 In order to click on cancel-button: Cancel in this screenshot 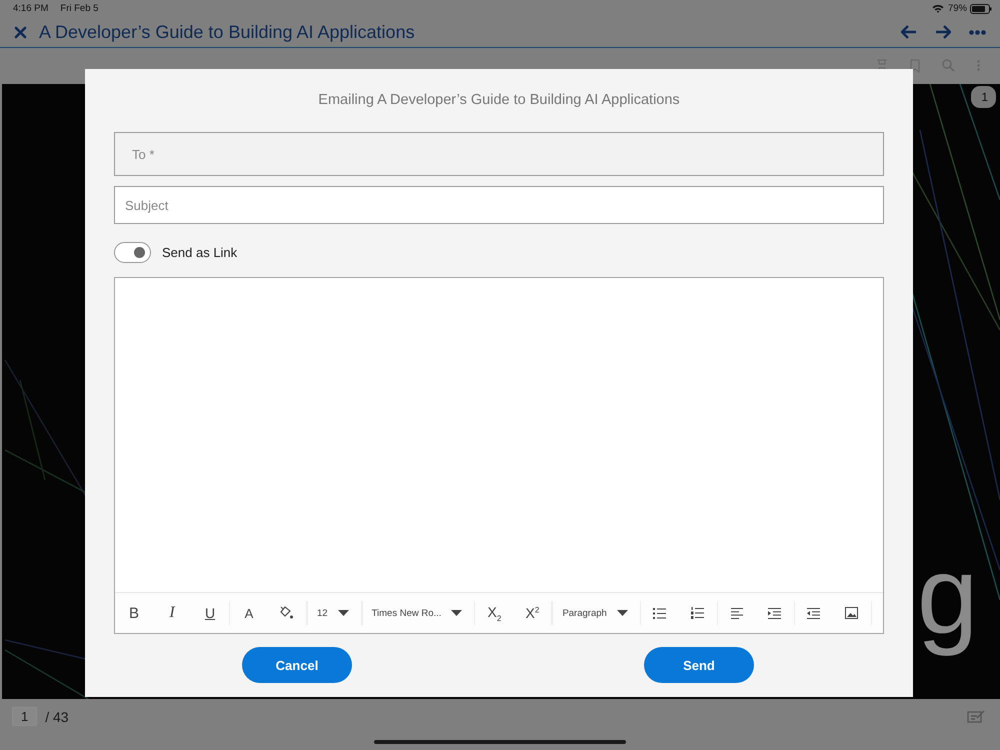, I will do `click(297, 665)`.